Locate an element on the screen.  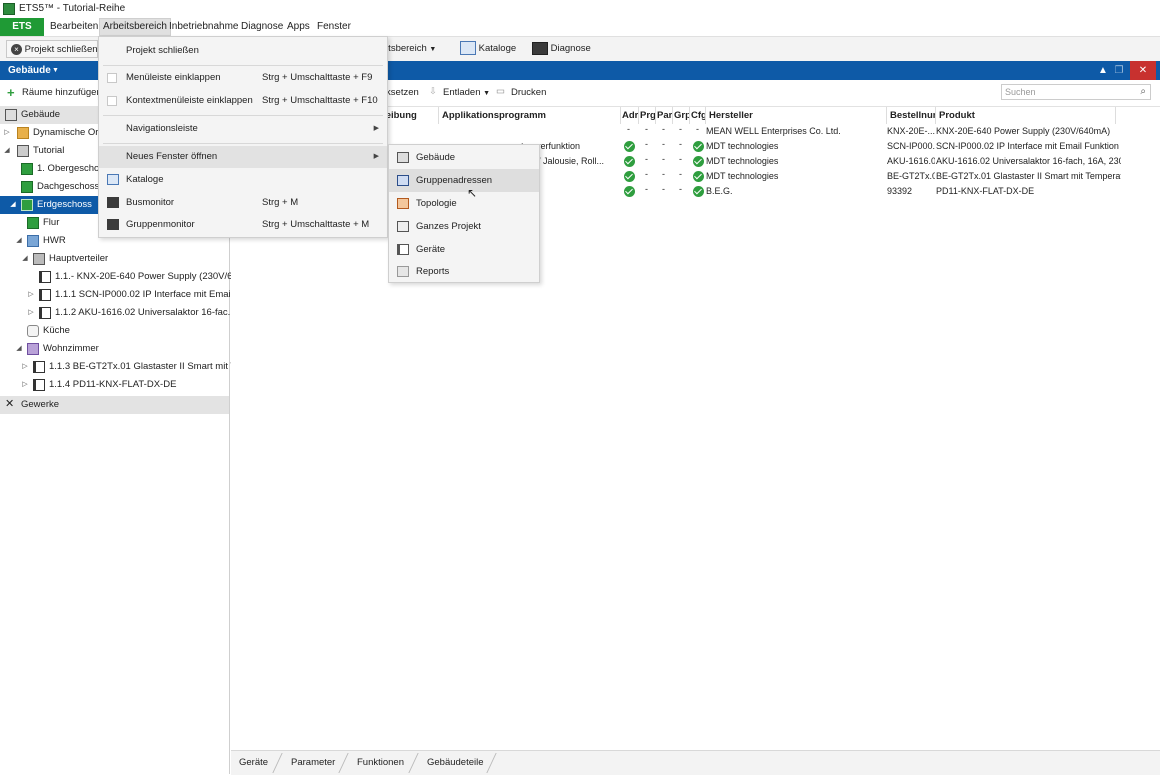
tree-item-wohnzimmer: ◢ Wohnzimmer is located at coordinates (114, 349).